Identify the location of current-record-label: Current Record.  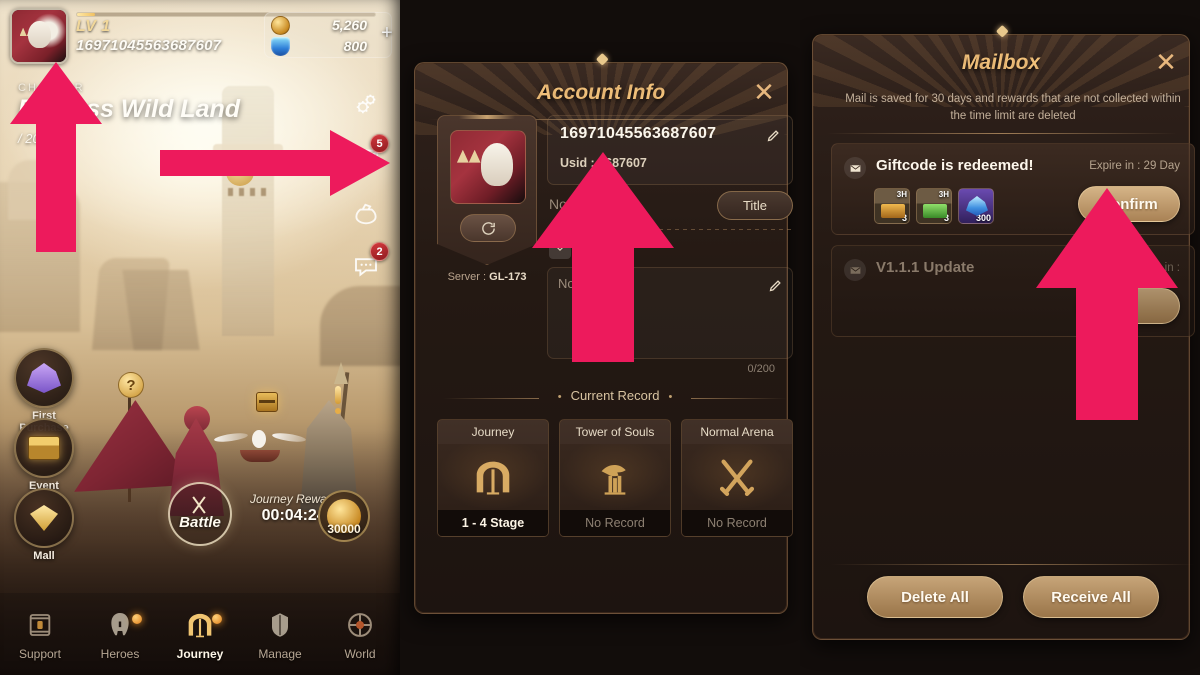
(615, 395).